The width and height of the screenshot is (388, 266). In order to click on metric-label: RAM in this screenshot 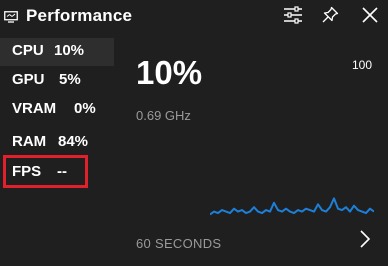, I will do `click(29, 141)`.